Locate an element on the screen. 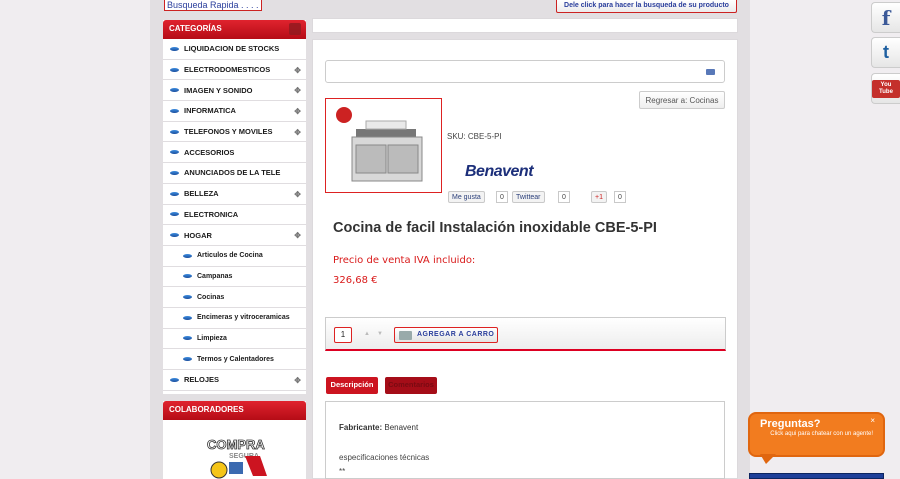  sidebar-item: BELLEZA ✥ is located at coordinates (234, 194).